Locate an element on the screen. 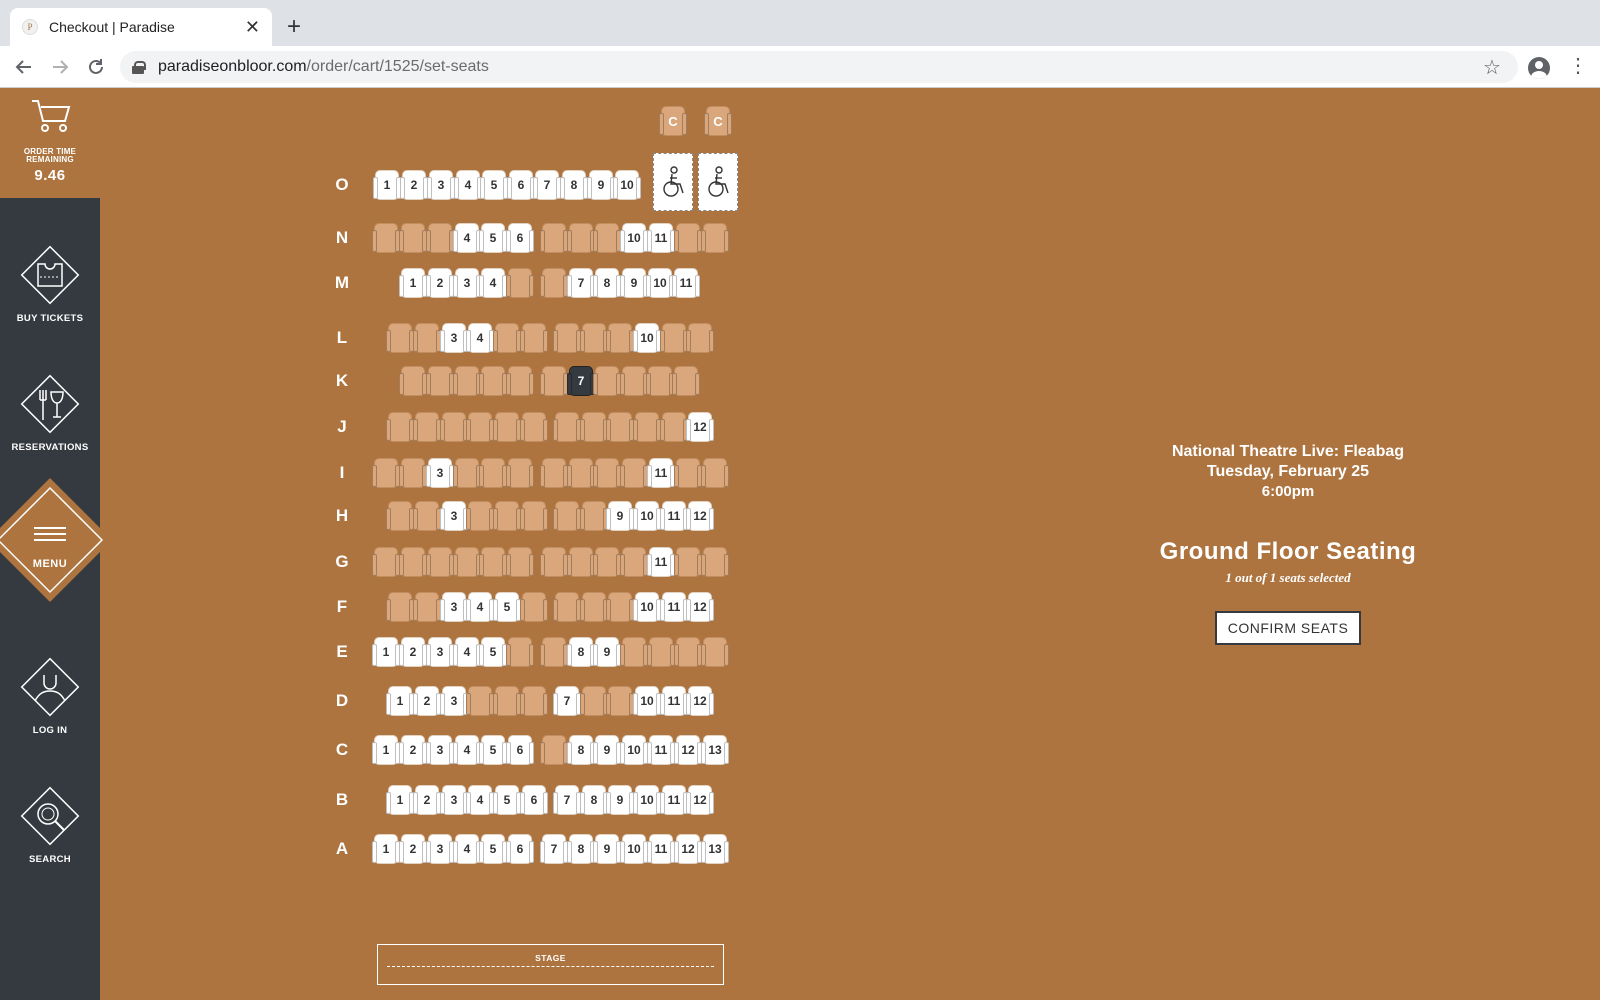 This screenshot has height=1000, width=1600. close-tab-icon: ✕ is located at coordinates (252, 27).